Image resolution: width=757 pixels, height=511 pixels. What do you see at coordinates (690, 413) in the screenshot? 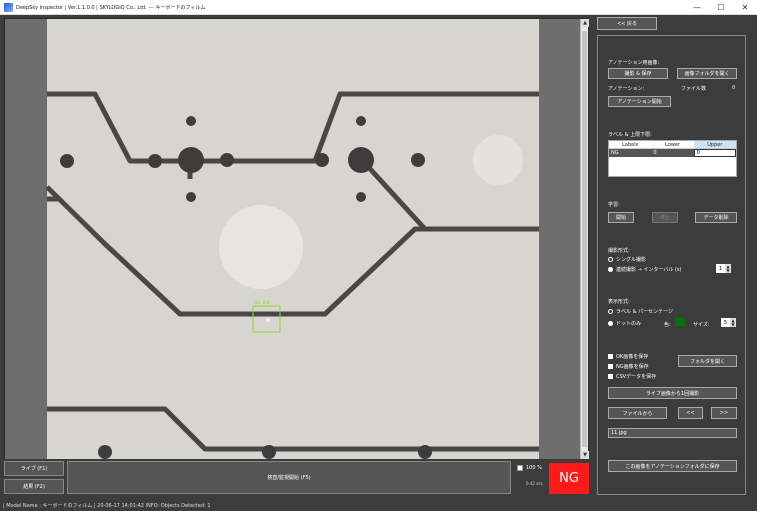
I see `previous-button: <<` at bounding box center [690, 413].